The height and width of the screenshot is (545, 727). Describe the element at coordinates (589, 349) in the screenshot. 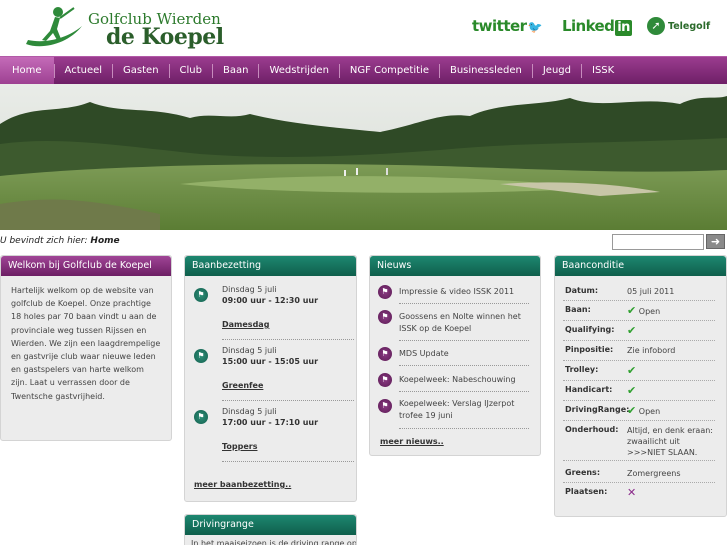

I see `condition-label: Pinpositie:` at that location.